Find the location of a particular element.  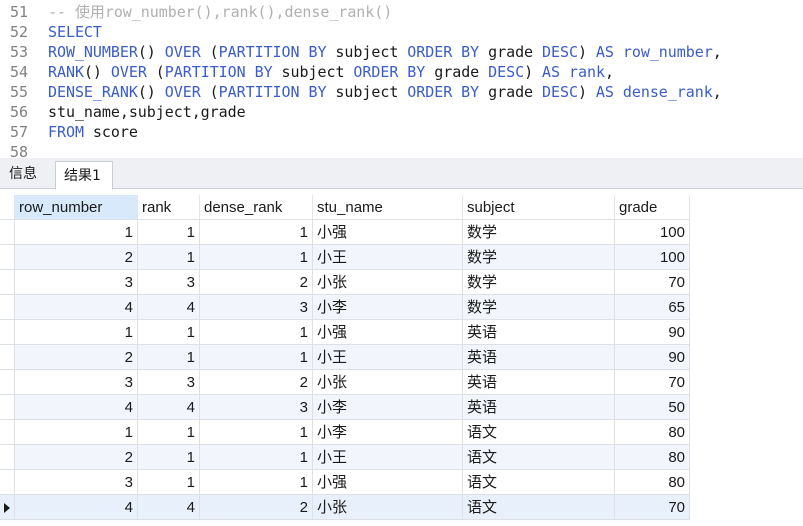

column-header-grade: grade is located at coordinates (652, 207).